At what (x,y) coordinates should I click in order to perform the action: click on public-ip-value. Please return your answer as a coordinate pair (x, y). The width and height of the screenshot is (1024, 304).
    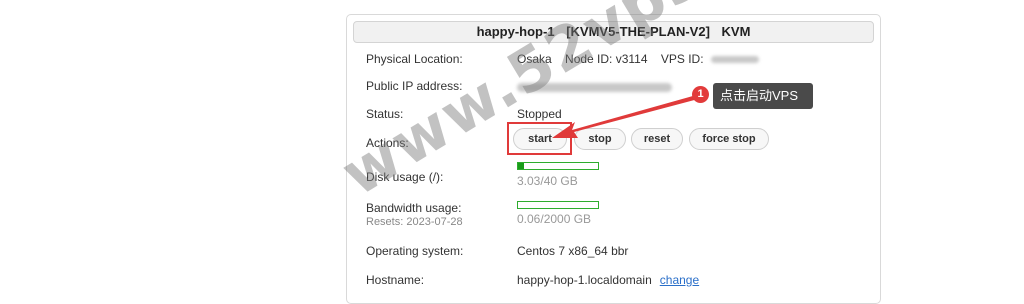
    Looking at the image, I should click on (594, 86).